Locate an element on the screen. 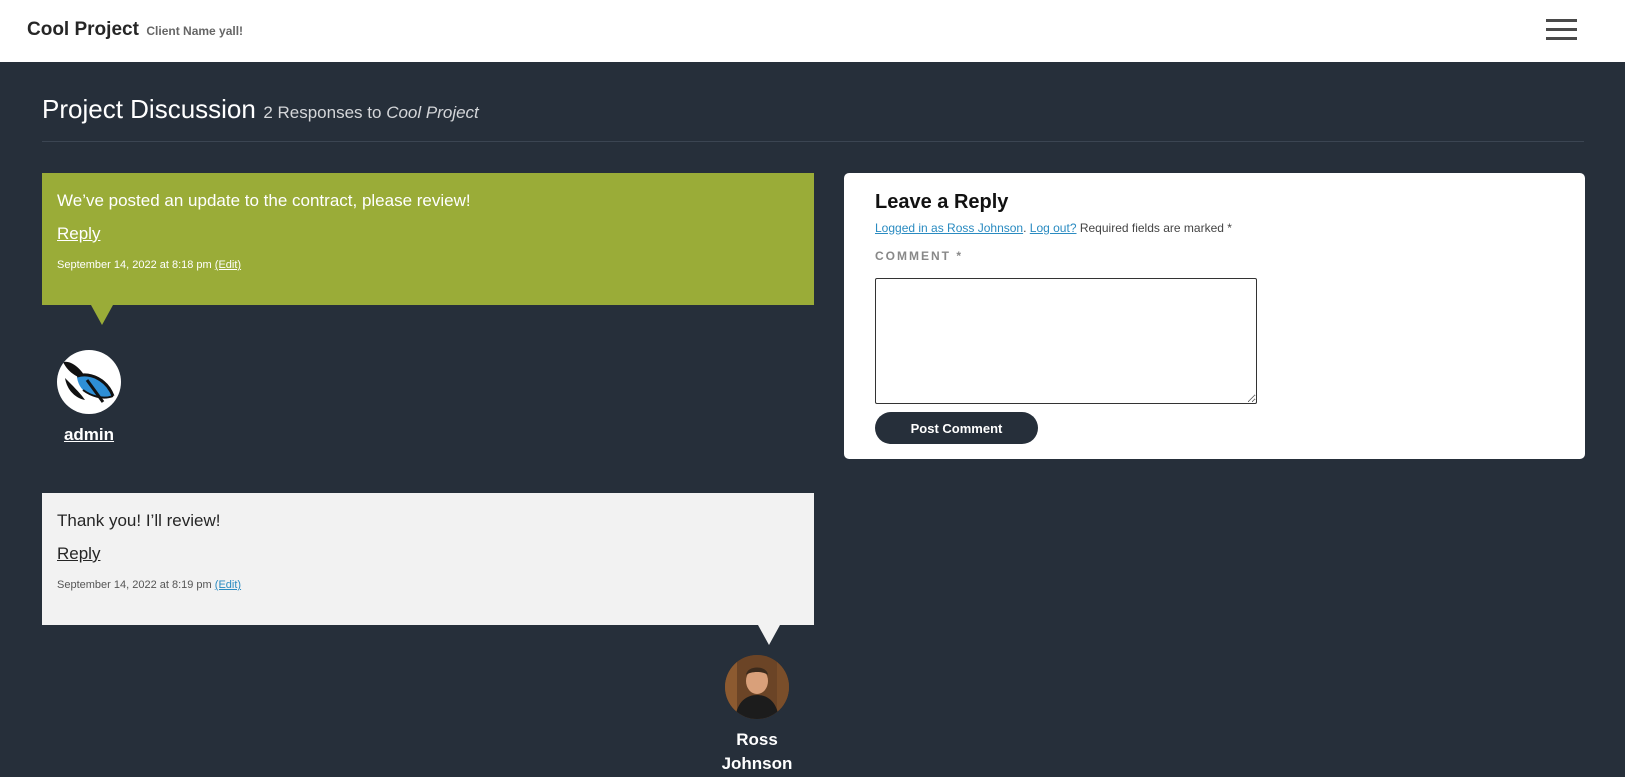  logged-in-link: Logged in as Ross Johnson is located at coordinates (949, 228).